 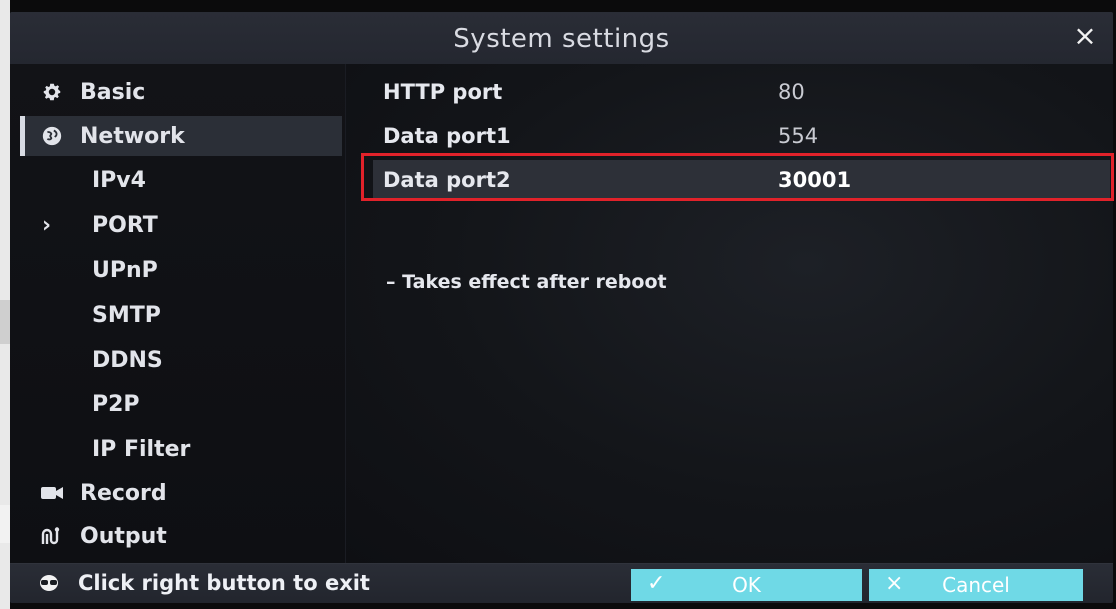 I want to click on sidebar-item-label: IP Filter, so click(x=141, y=449).